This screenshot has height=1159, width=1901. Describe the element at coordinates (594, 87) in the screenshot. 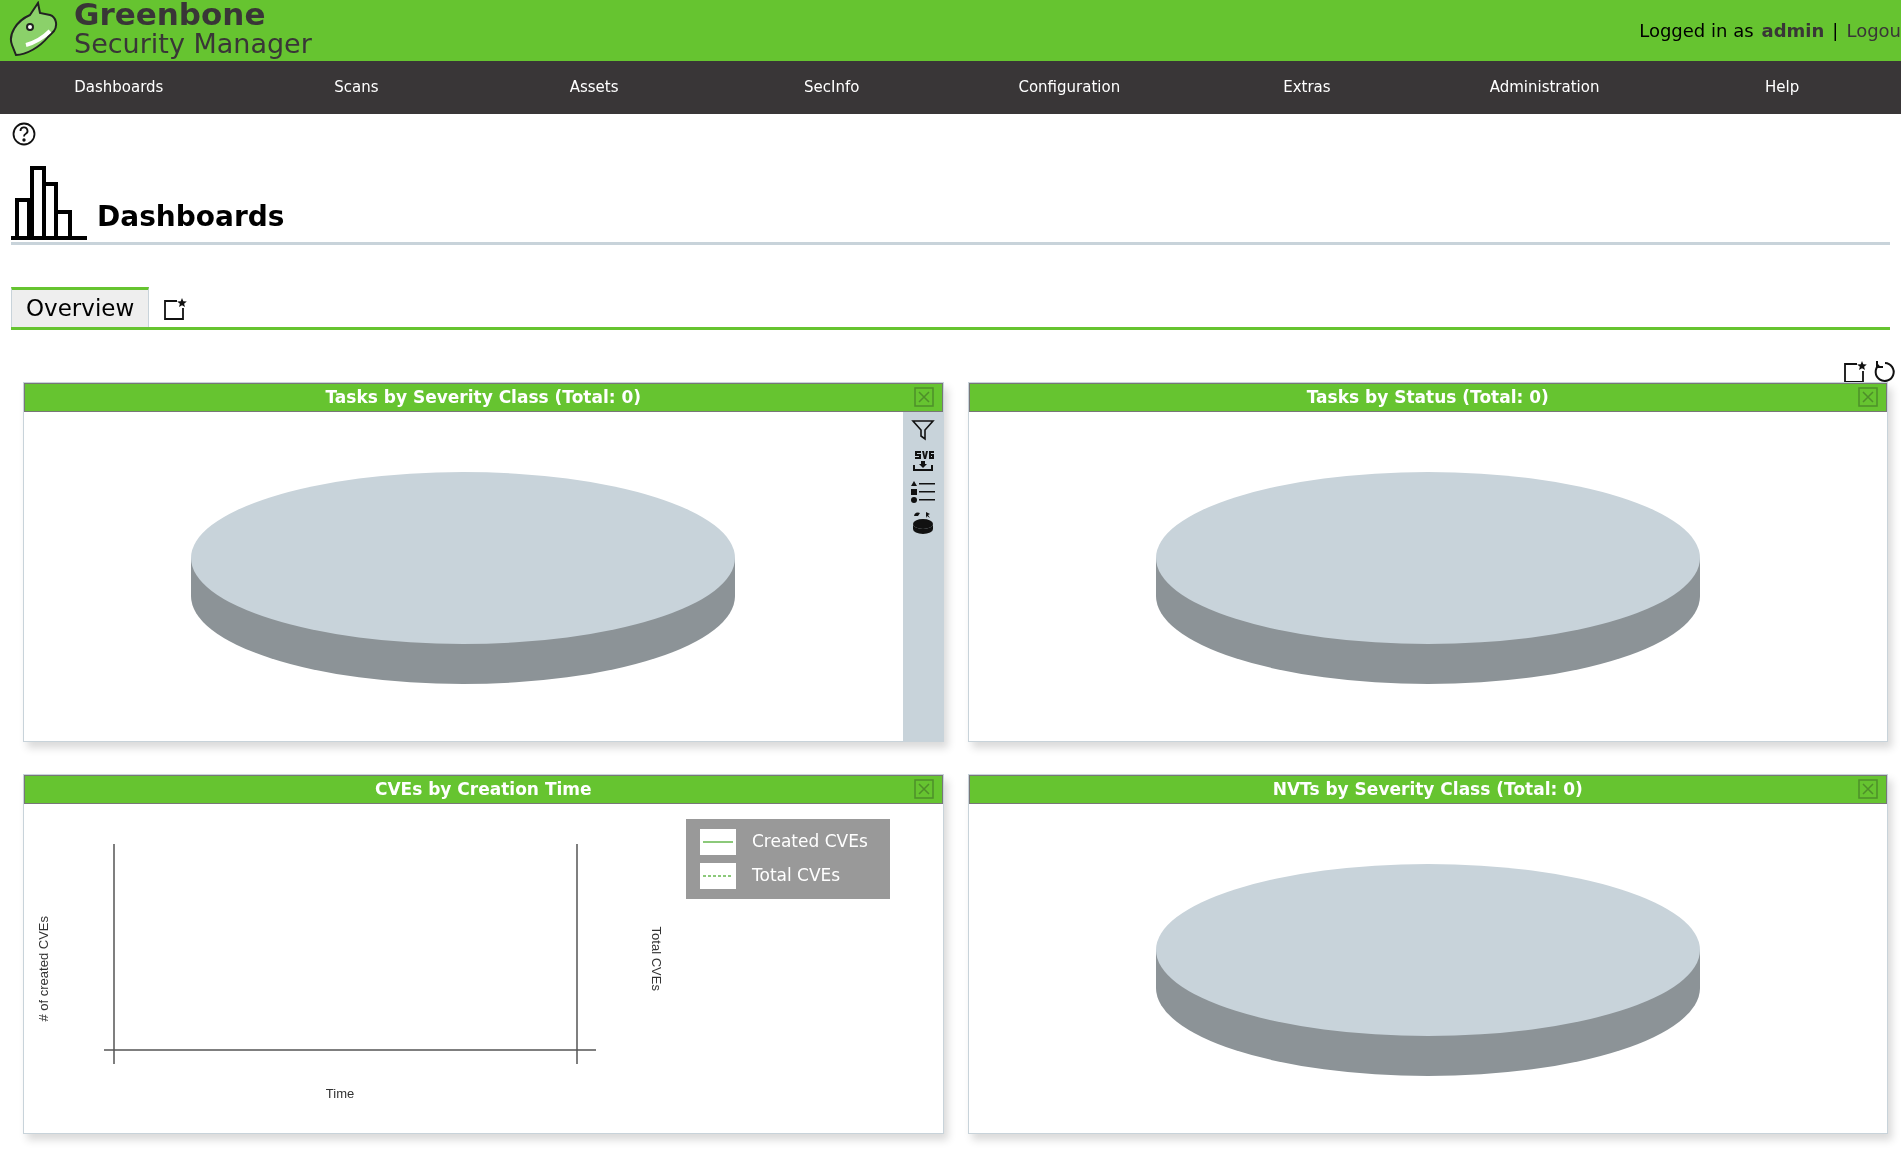

I see `nav-item: Assets` at that location.